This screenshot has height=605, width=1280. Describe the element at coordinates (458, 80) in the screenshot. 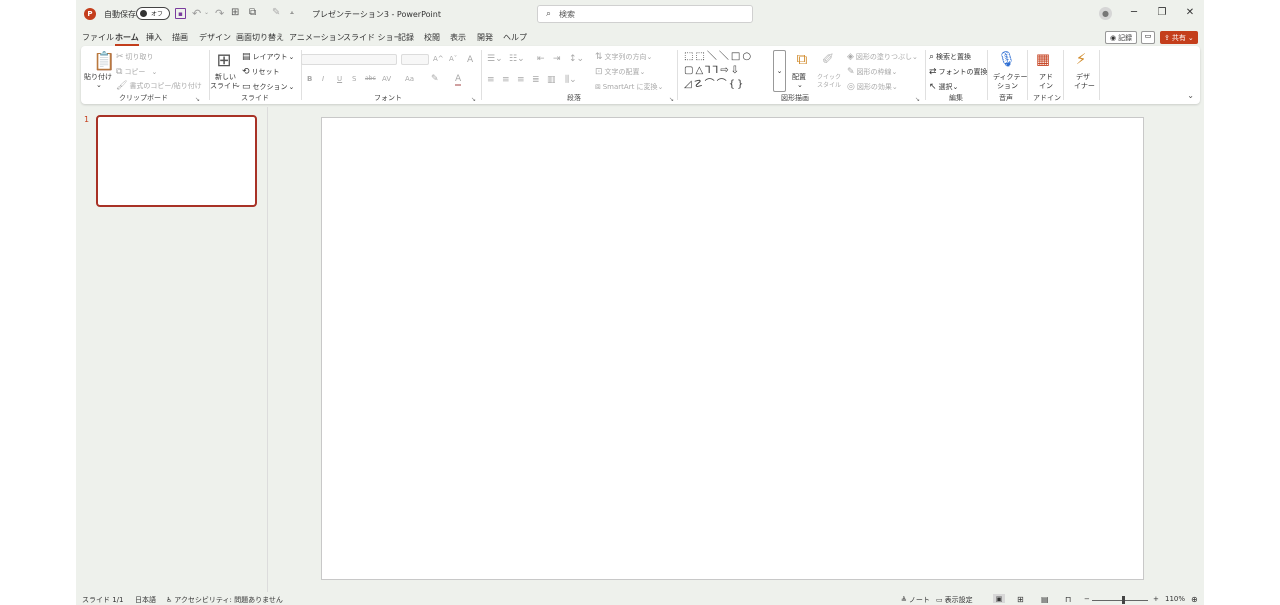

I see `font-color-icon: A` at that location.